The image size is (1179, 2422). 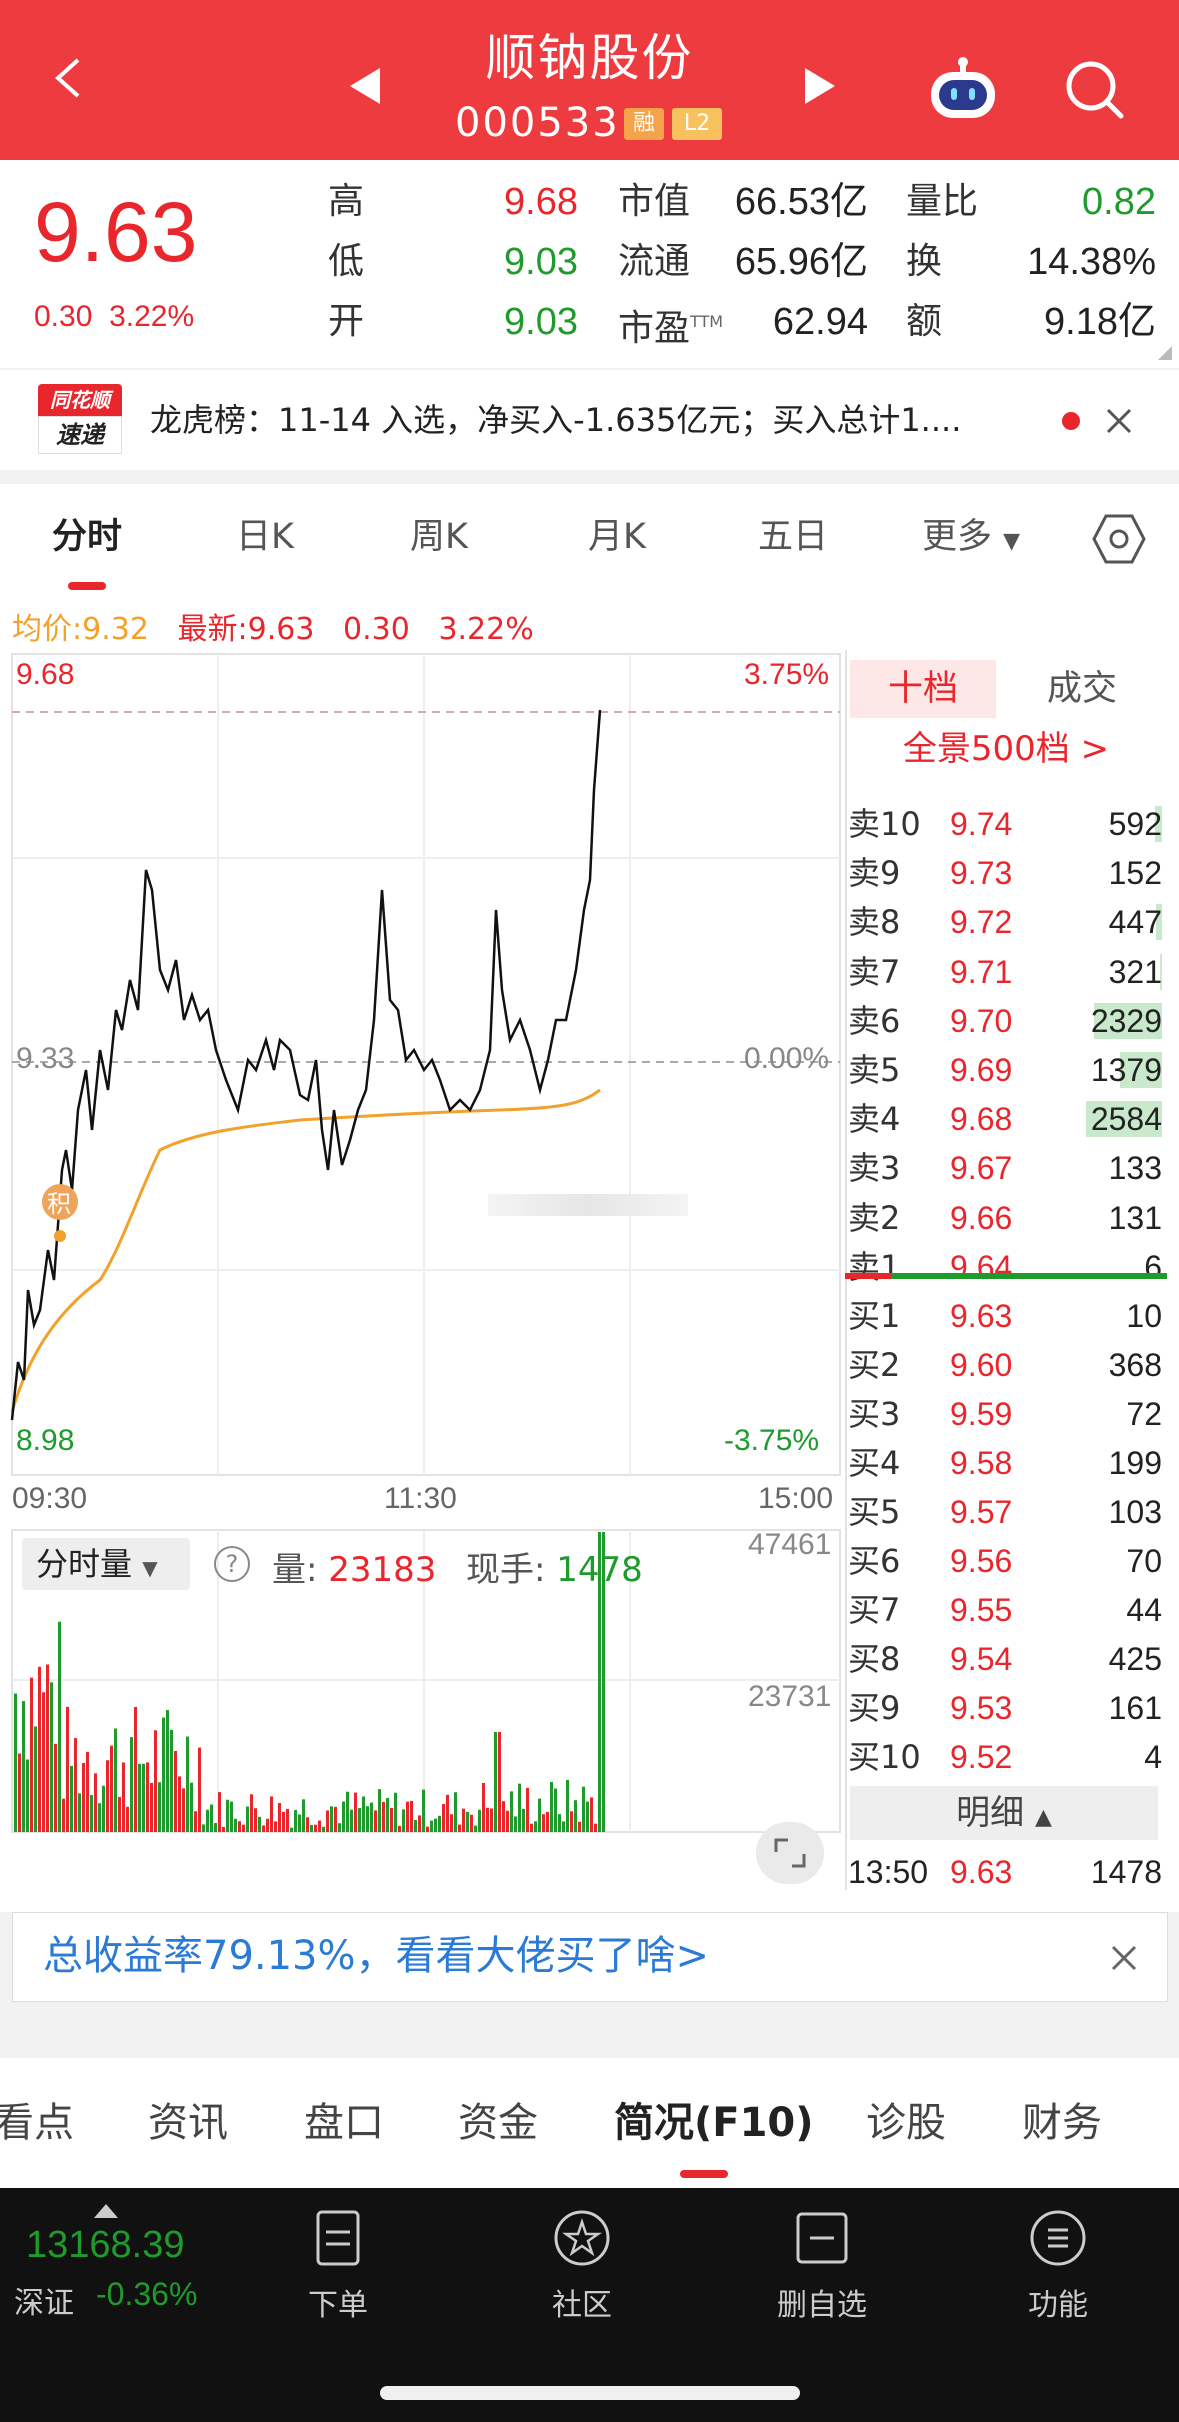 I want to click on bid-level-row: 买4 9.58 199, so click(x=1005, y=1463).